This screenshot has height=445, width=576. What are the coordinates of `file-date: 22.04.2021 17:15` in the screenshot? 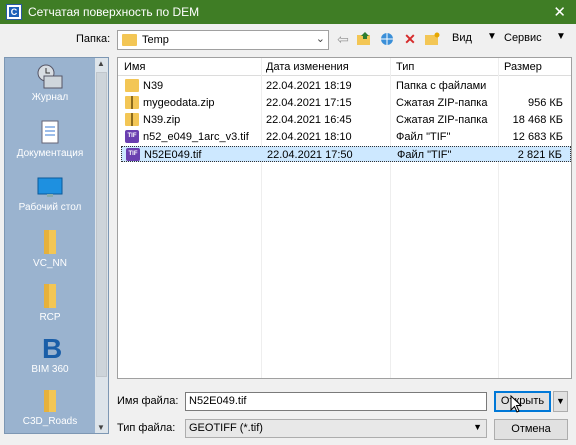 It's located at (309, 103).